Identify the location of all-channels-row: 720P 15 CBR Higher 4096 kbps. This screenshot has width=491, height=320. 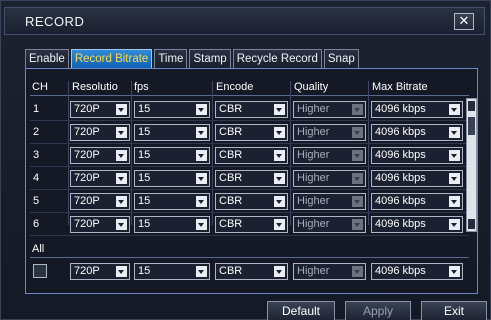
(252, 271).